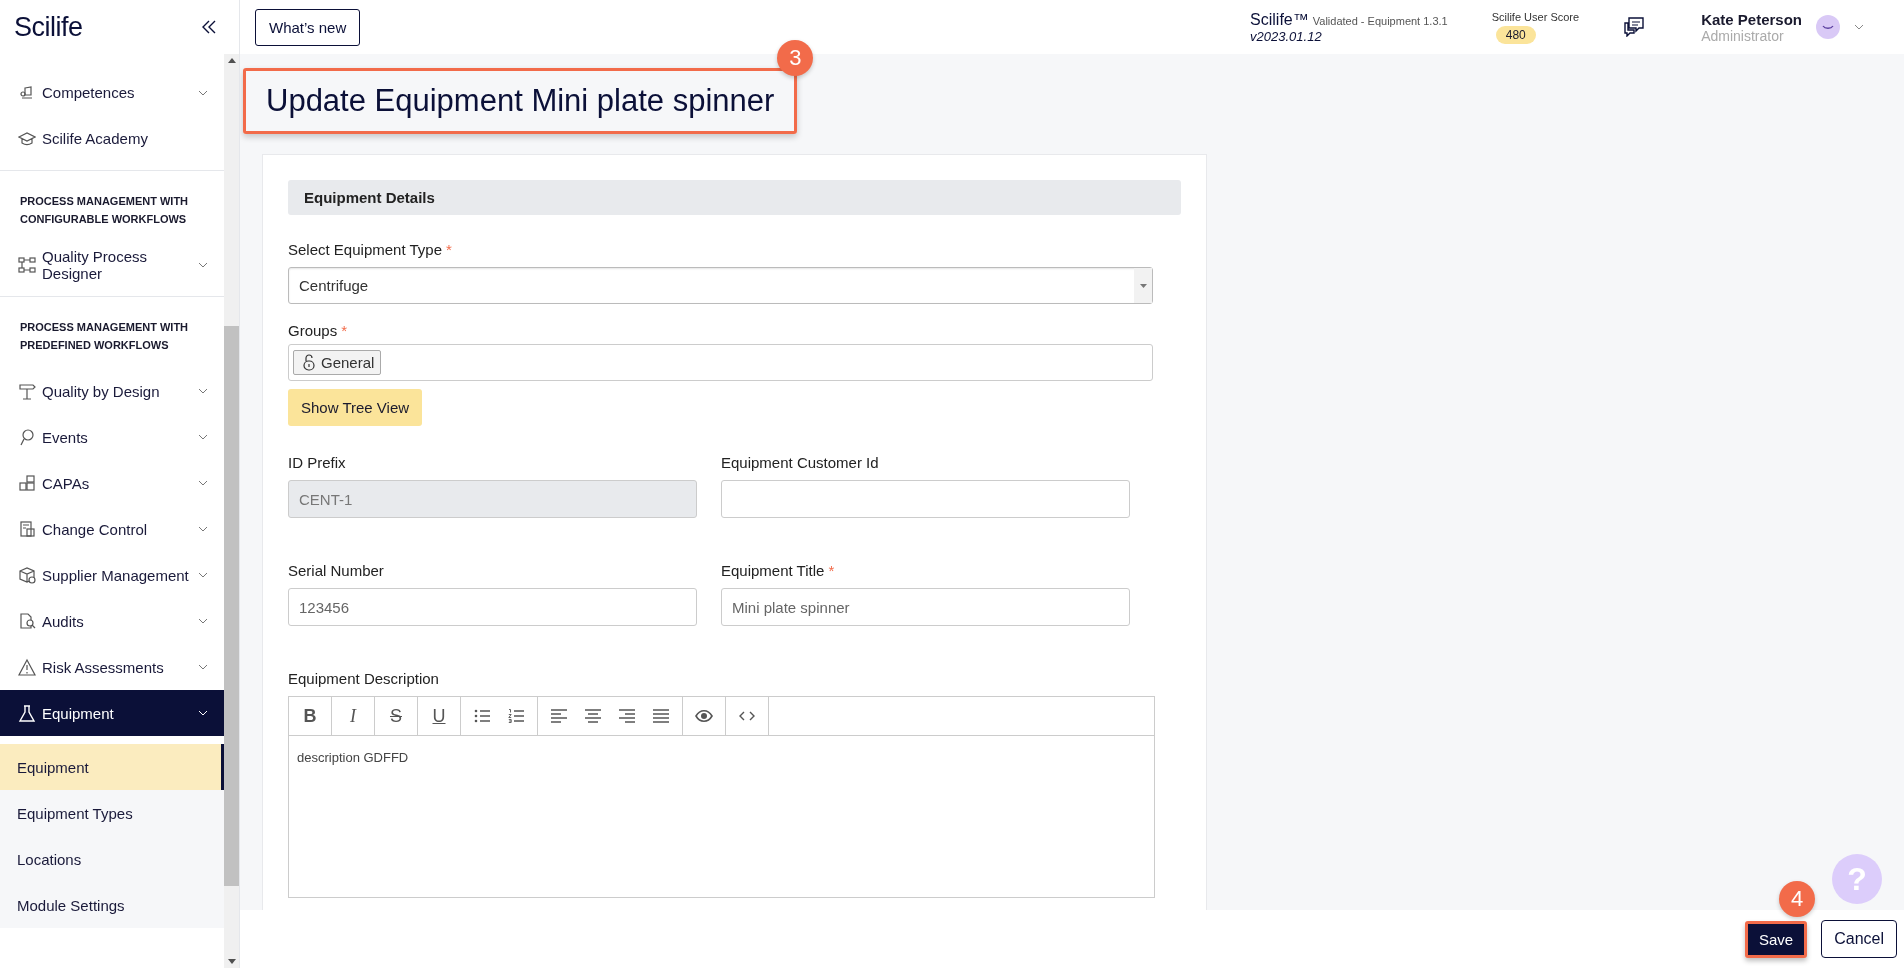 Image resolution: width=1904 pixels, height=968 pixels. What do you see at coordinates (112, 529) in the screenshot?
I see `nav-item: Change Control` at bounding box center [112, 529].